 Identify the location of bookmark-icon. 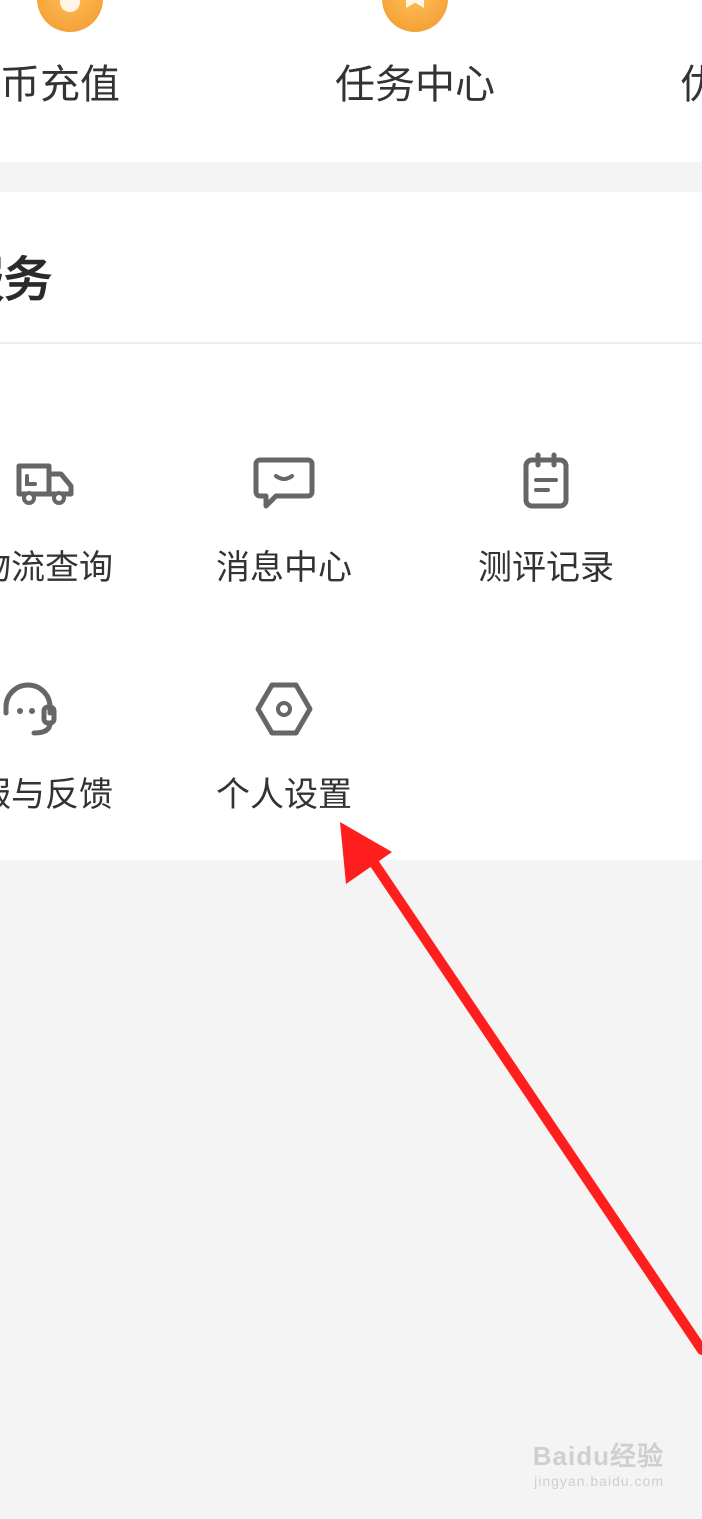
(415, 16).